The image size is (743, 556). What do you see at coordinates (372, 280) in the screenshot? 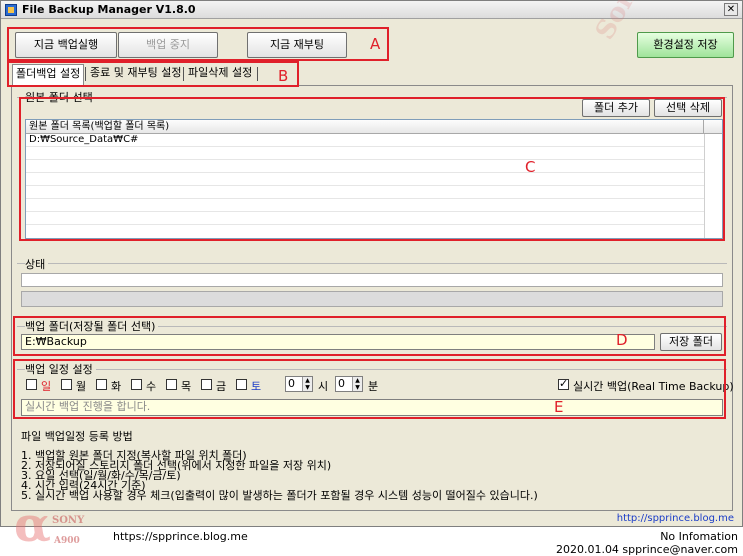
I see `status-text-box` at bounding box center [372, 280].